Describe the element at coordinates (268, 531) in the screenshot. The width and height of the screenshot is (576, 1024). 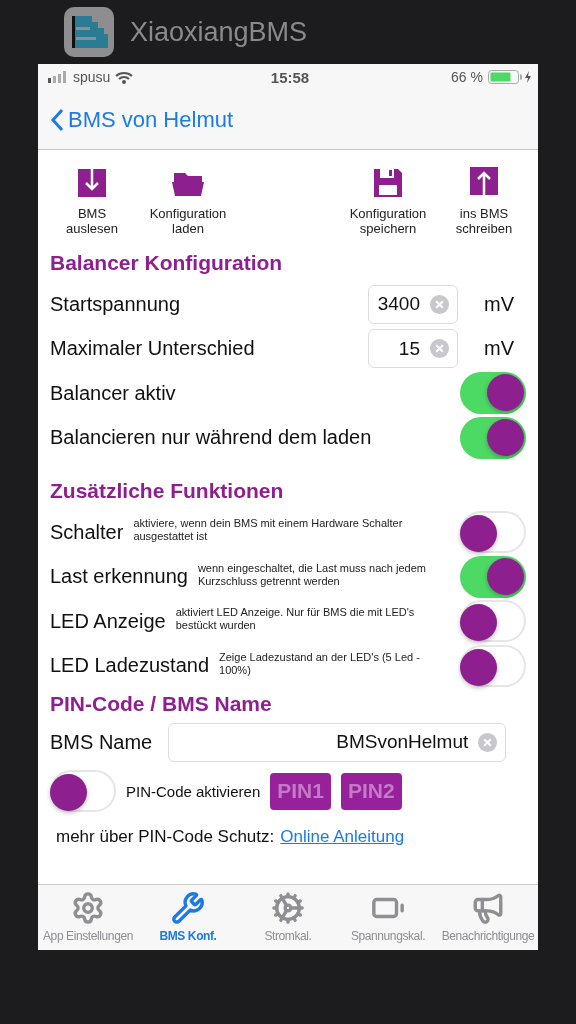
I see `setting-description: aktiviere, wenn dein BMS mit einem Hardware Schalter ausgestattet ist` at that location.